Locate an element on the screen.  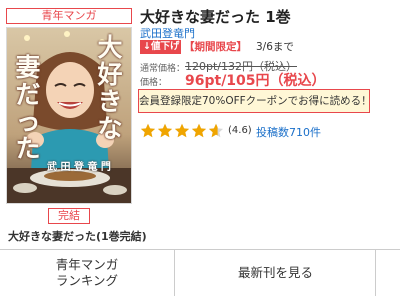
ranking-line2: ランキング is located at coordinates (87, 280).